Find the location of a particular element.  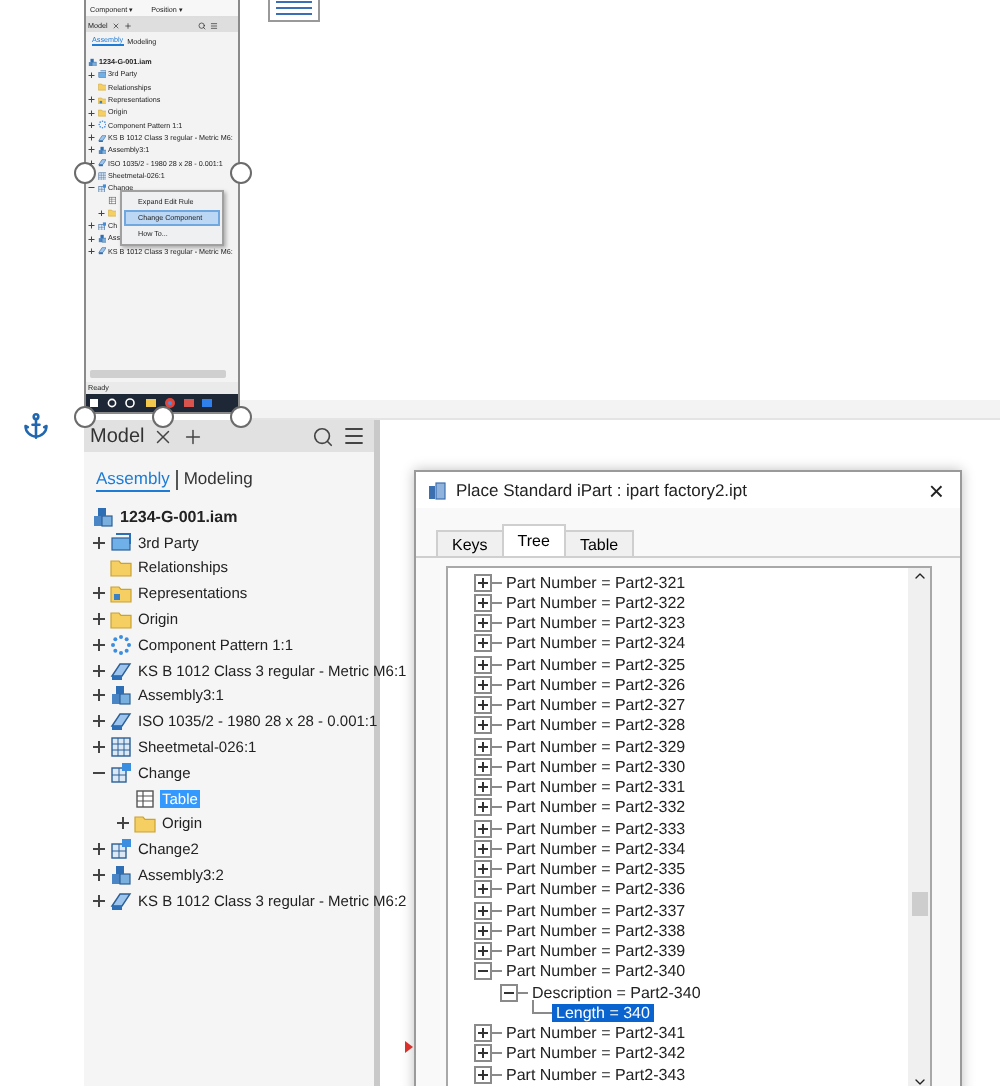

tree-item: Part Number = Part2-341 is located at coordinates (596, 1033).